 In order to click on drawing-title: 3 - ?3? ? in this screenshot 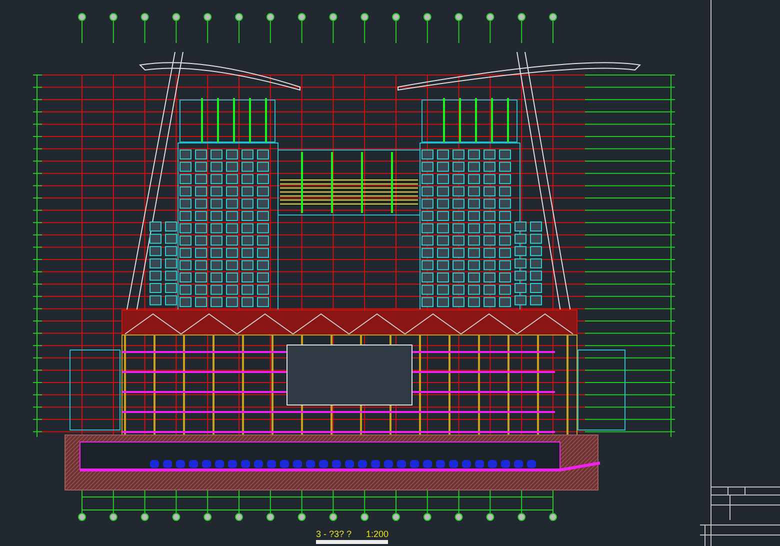, I will do `click(334, 534)`.